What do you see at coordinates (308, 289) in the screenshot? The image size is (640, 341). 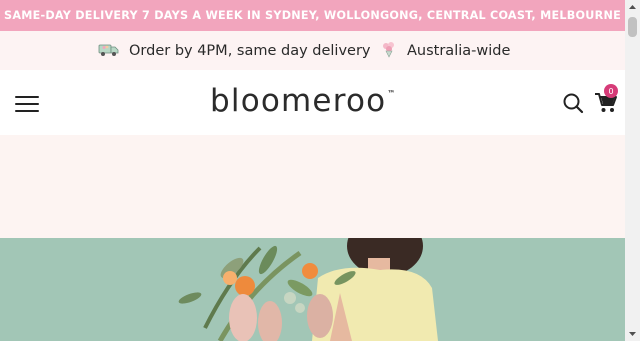 I see `hero-photo-illustration` at bounding box center [308, 289].